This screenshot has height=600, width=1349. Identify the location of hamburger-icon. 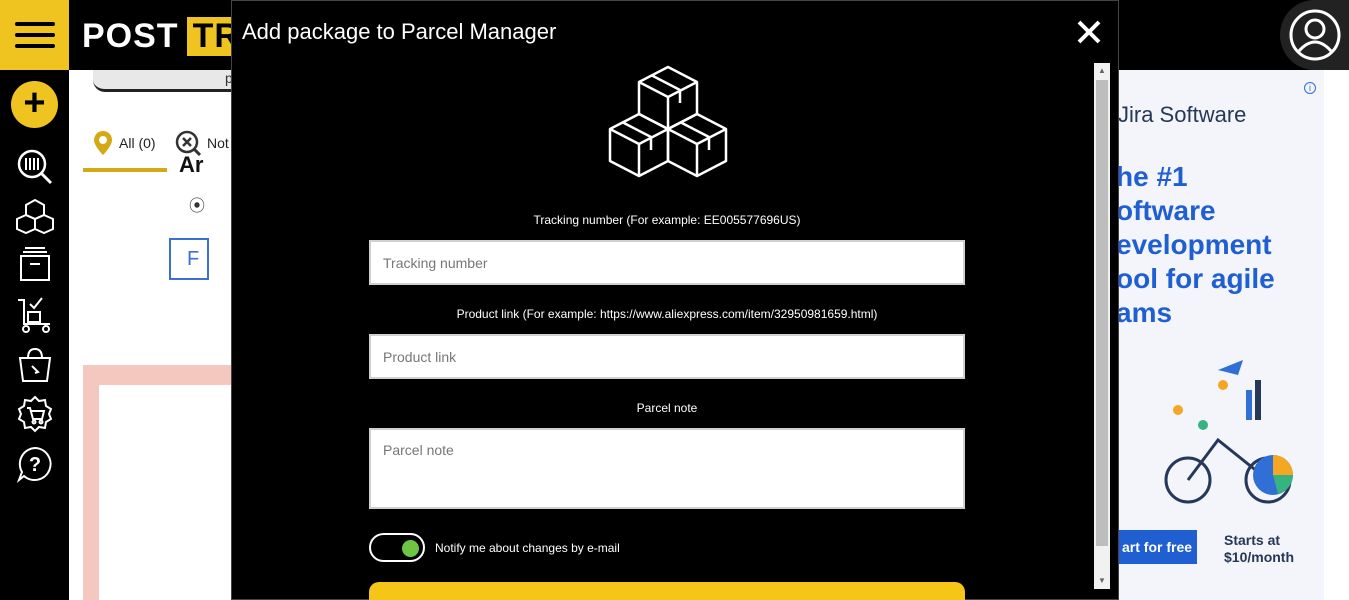
(34, 35).